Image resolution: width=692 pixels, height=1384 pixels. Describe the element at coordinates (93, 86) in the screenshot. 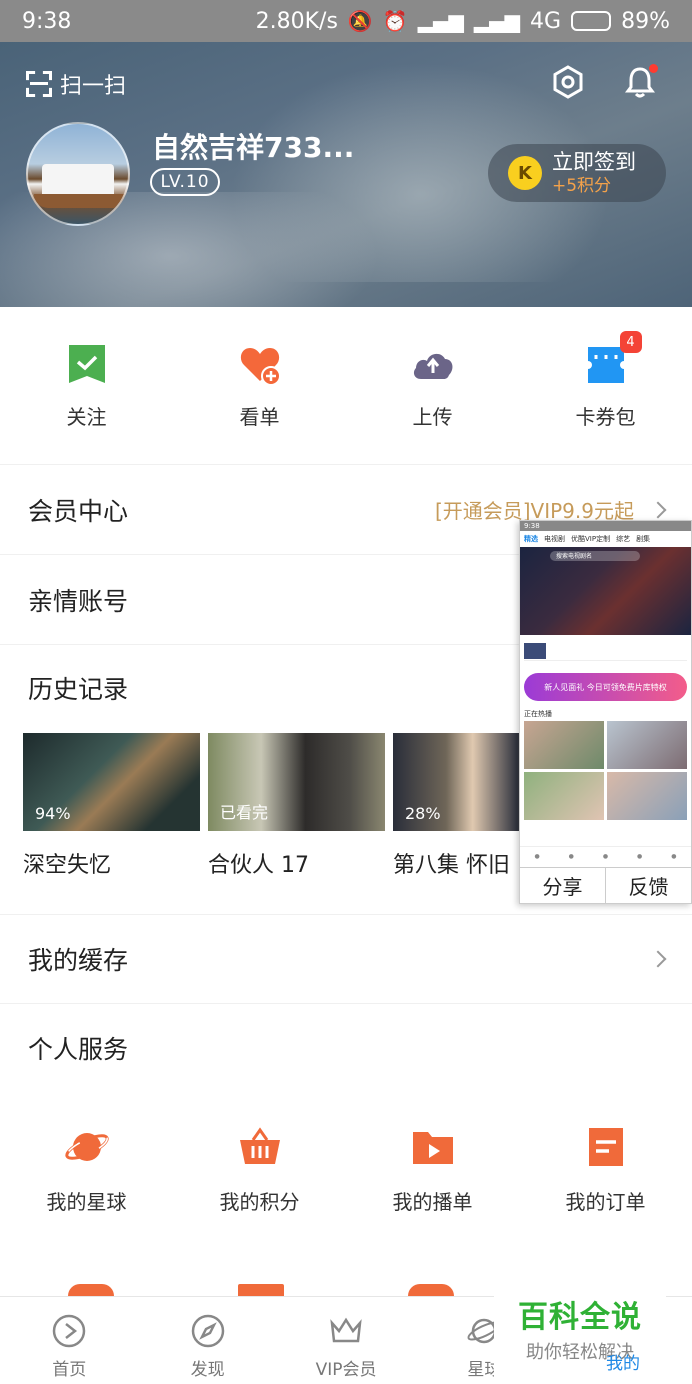

I see `scan-label: 扫一扫` at that location.